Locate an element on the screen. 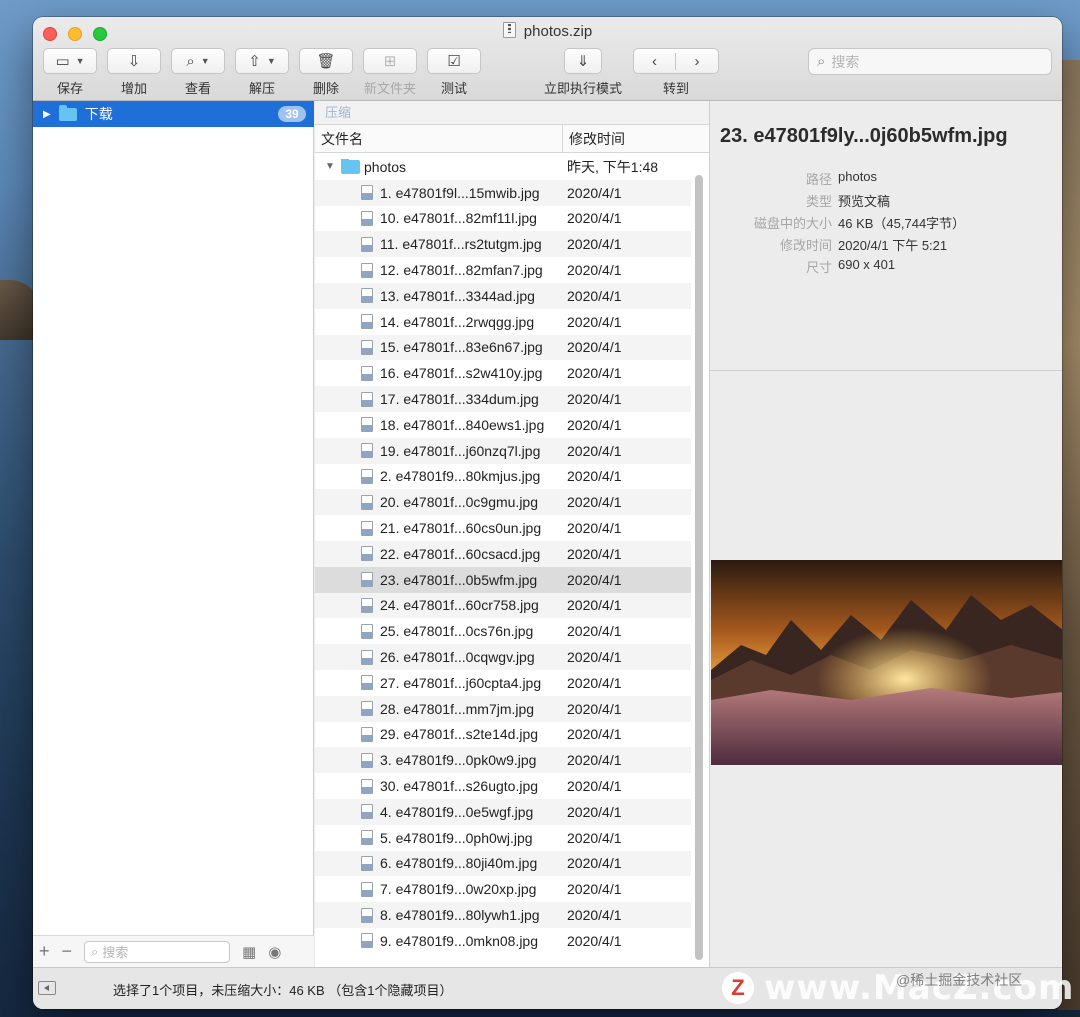 The width and height of the screenshot is (1080, 1017). save-button: ▭ ▼ 保存 is located at coordinates (70, 72).